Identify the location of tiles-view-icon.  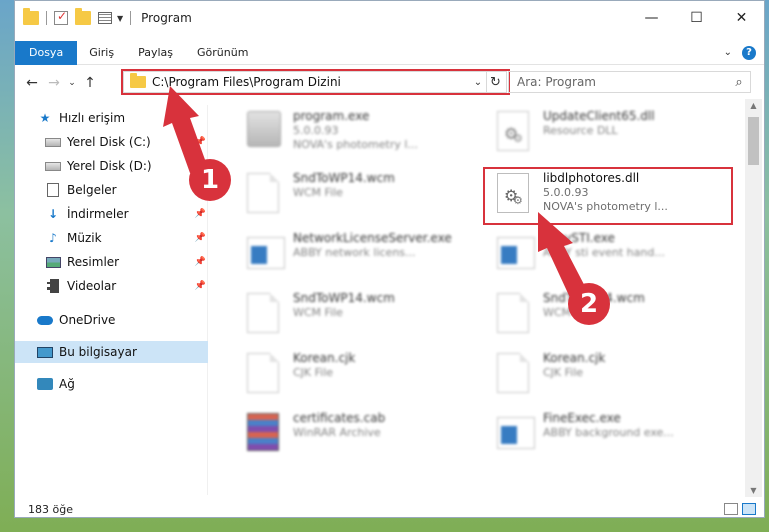
(749, 509).